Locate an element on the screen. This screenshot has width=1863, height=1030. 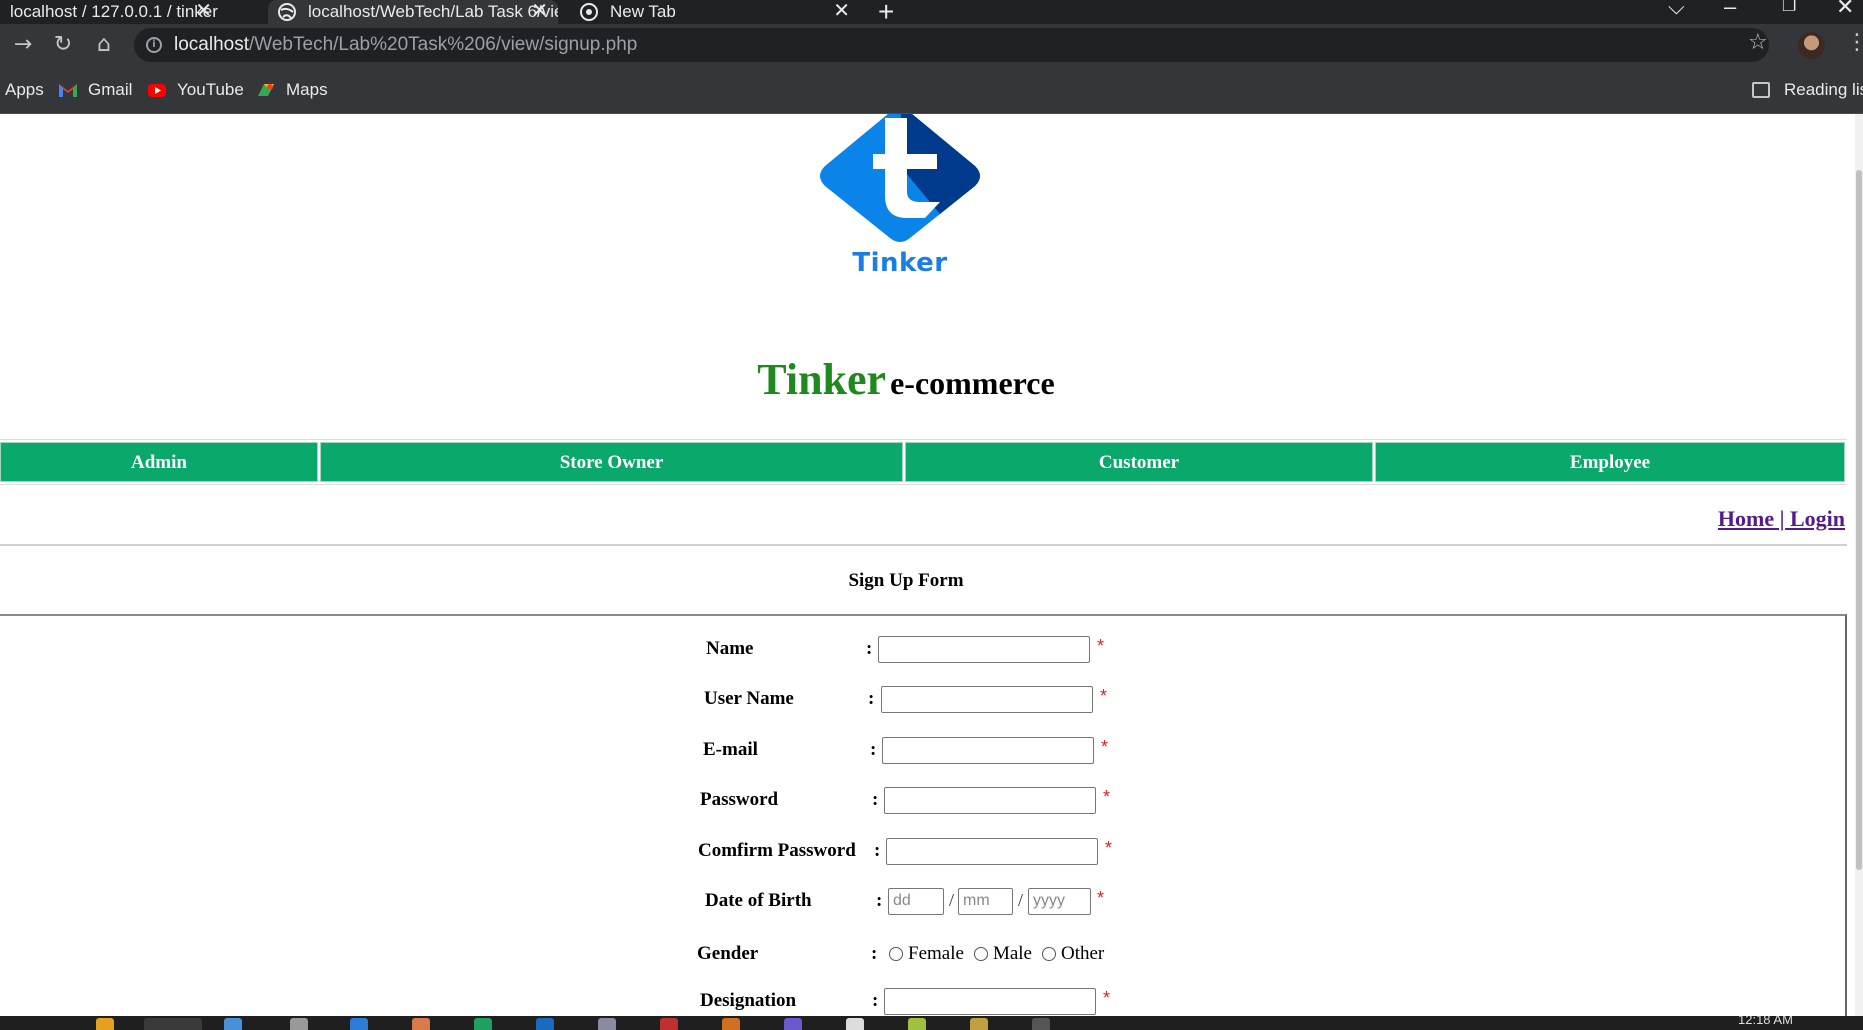
bookmark-star-icon: ☆ is located at coordinates (1758, 42).